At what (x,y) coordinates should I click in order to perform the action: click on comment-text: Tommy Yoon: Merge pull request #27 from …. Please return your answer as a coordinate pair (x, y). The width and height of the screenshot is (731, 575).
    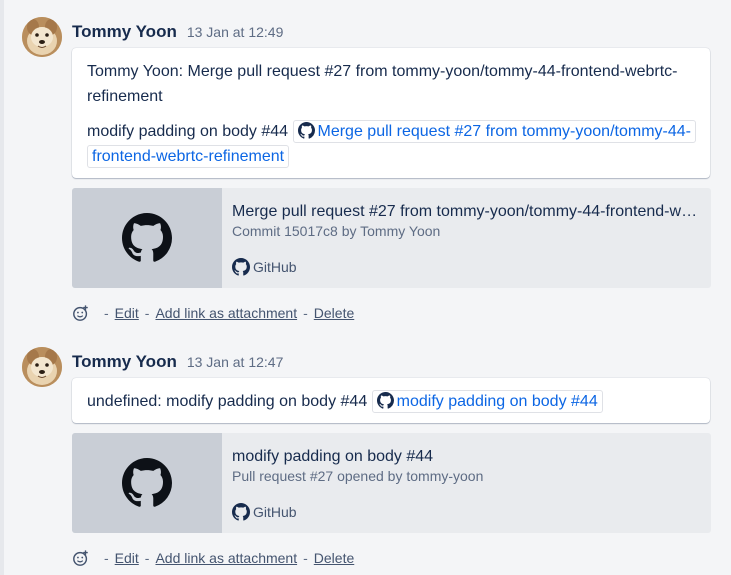
    Looking at the image, I should click on (382, 84).